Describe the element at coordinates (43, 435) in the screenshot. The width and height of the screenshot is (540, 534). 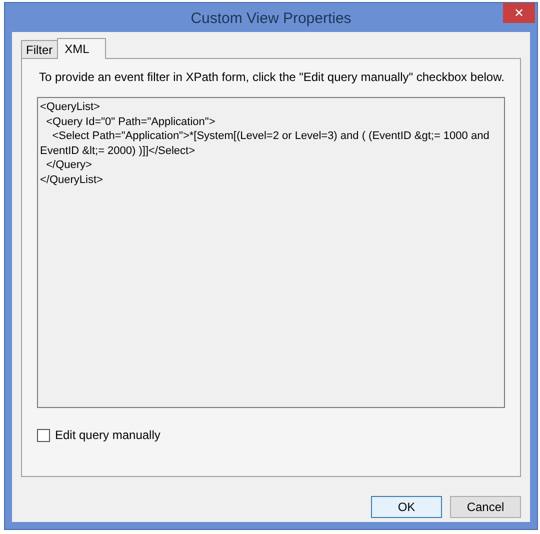
I see `edit-manually-checkbox` at that location.